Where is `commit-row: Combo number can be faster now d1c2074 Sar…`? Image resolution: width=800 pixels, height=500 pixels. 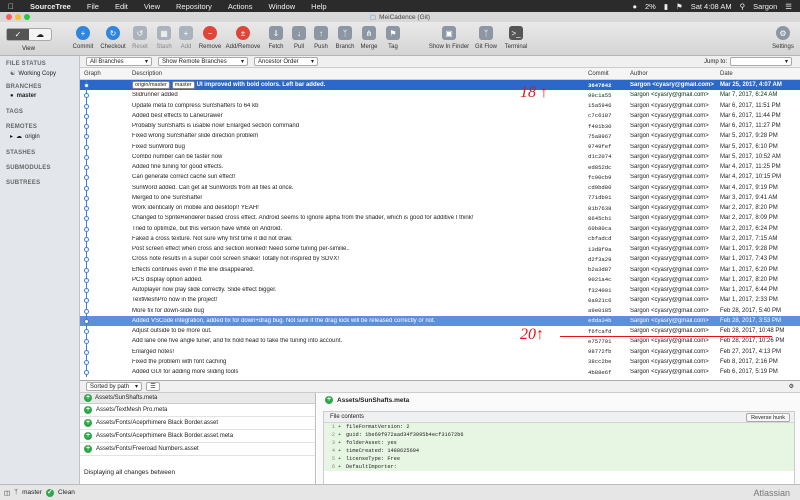
commit-row: Combo number can be faster now d1c2074 Sar… is located at coordinates (440, 156).